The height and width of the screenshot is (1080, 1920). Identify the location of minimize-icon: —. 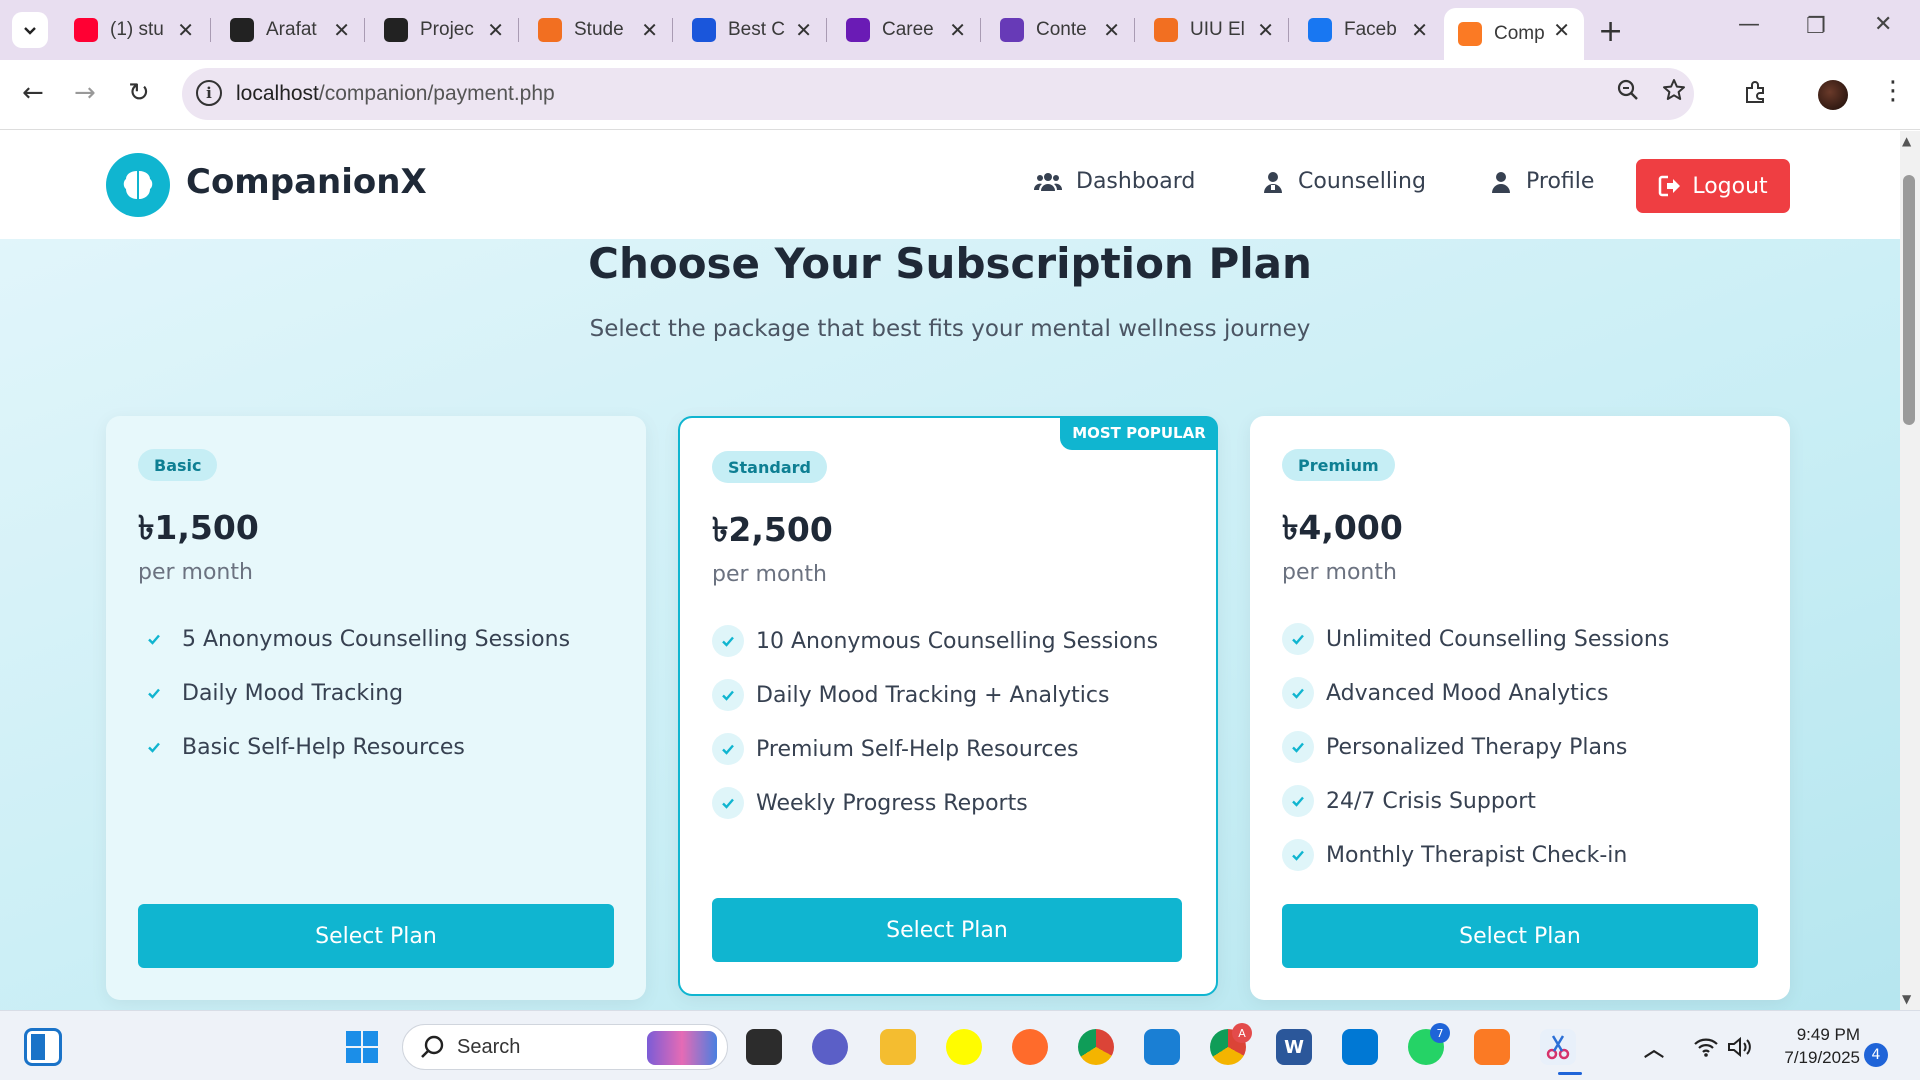
(1749, 24).